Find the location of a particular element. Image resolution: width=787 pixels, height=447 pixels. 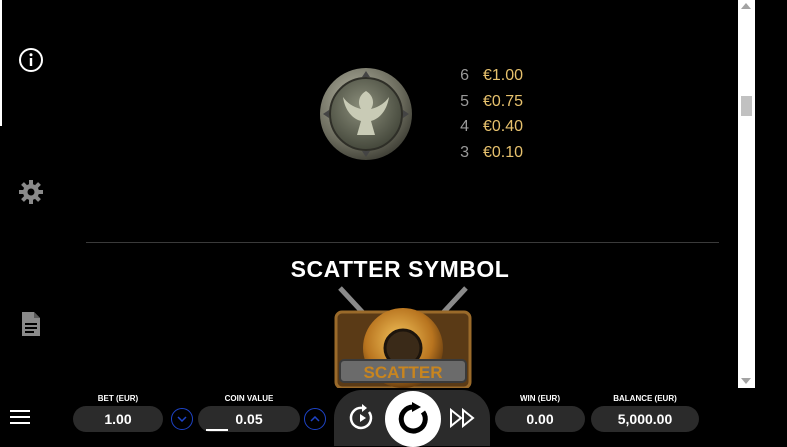

paytable-row: 5 €0.75 is located at coordinates (491, 102).